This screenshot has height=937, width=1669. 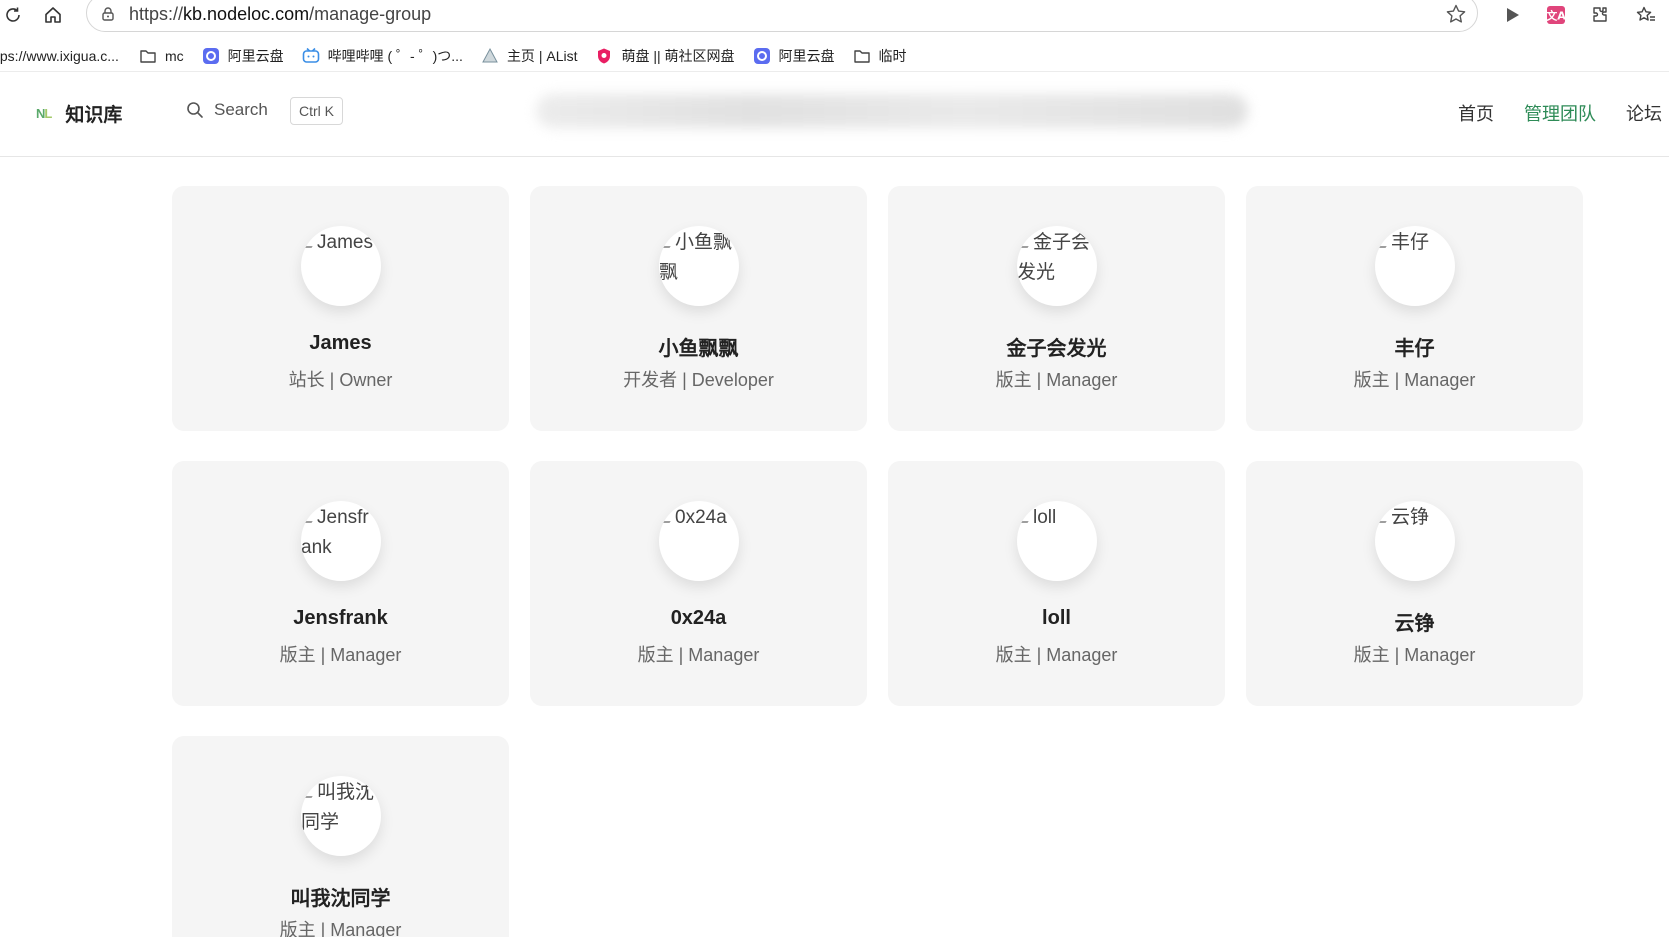 I want to click on url-text: https://kb.nodeloc.com/manage-group, so click(x=280, y=14).